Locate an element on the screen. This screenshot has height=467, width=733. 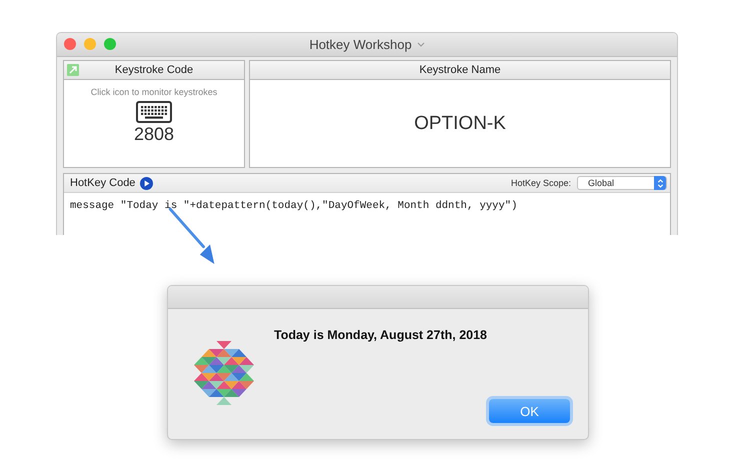
scope-dropdown: Global is located at coordinates (622, 183).